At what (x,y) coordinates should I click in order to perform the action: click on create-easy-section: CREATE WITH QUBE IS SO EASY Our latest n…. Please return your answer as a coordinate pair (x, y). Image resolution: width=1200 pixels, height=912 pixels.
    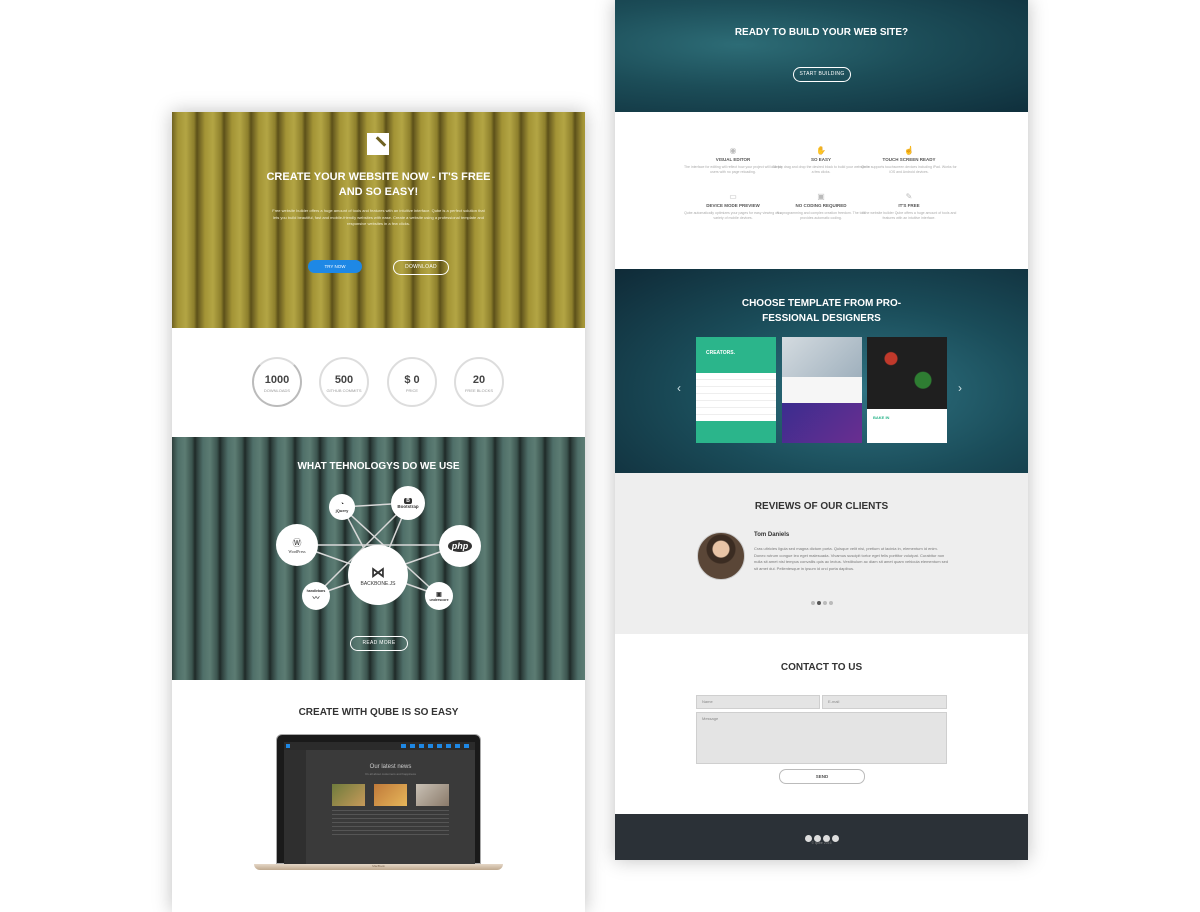
    Looking at the image, I should click on (378, 796).